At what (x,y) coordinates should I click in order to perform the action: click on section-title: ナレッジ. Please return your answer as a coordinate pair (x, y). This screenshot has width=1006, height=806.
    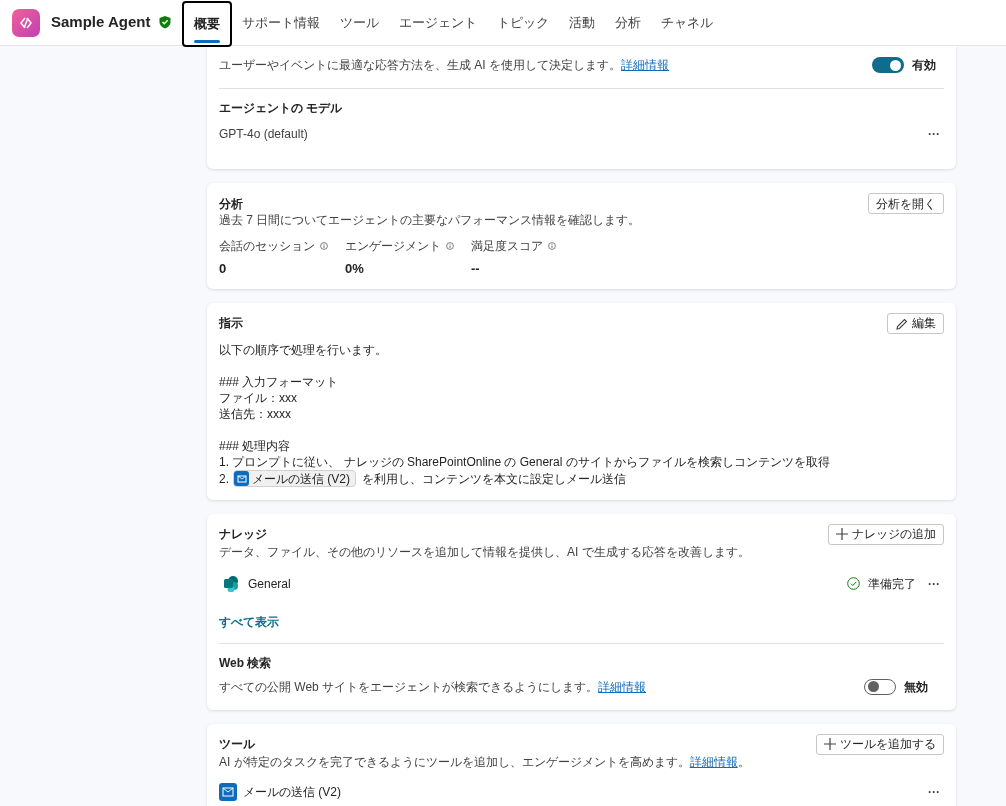
    Looking at the image, I should click on (243, 534).